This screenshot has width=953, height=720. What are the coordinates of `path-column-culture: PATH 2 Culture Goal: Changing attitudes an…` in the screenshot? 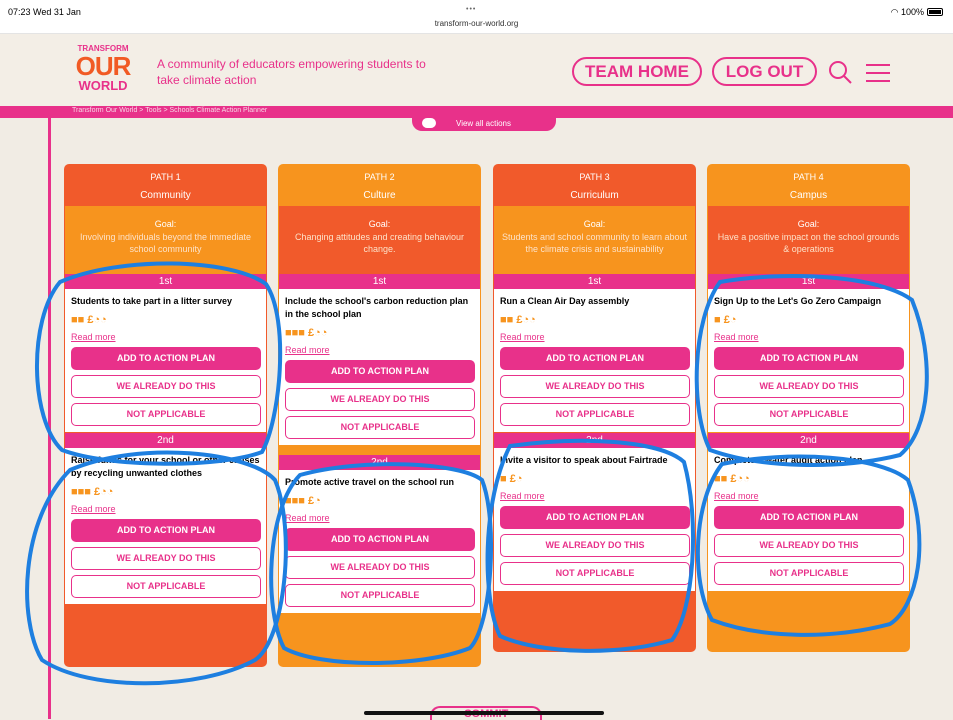 It's located at (379, 415).